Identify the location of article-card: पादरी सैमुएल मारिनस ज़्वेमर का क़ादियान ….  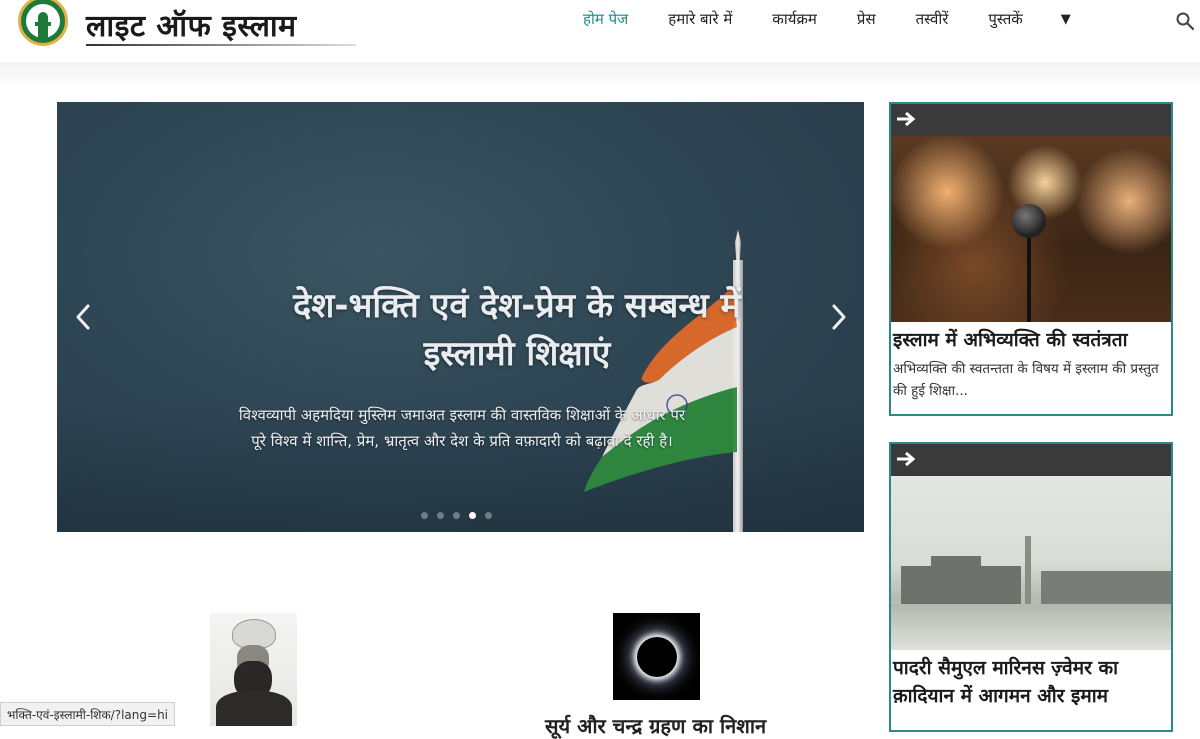
(1031, 587).